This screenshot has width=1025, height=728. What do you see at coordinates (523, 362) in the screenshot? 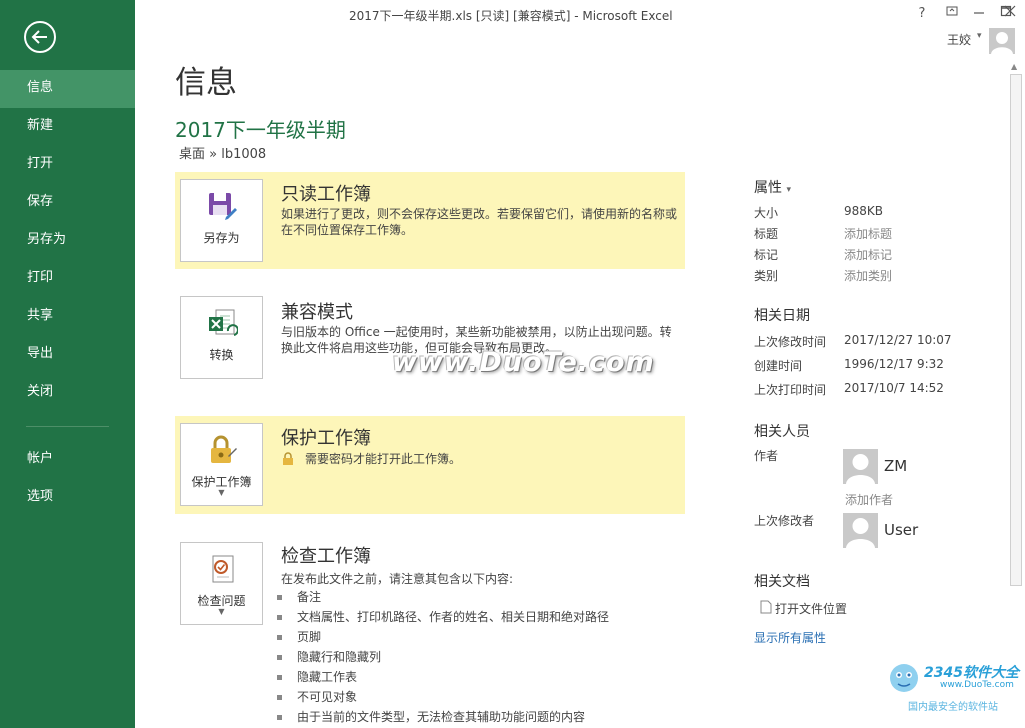
I see `duote-watermark: www.DuoTe.com` at bounding box center [523, 362].